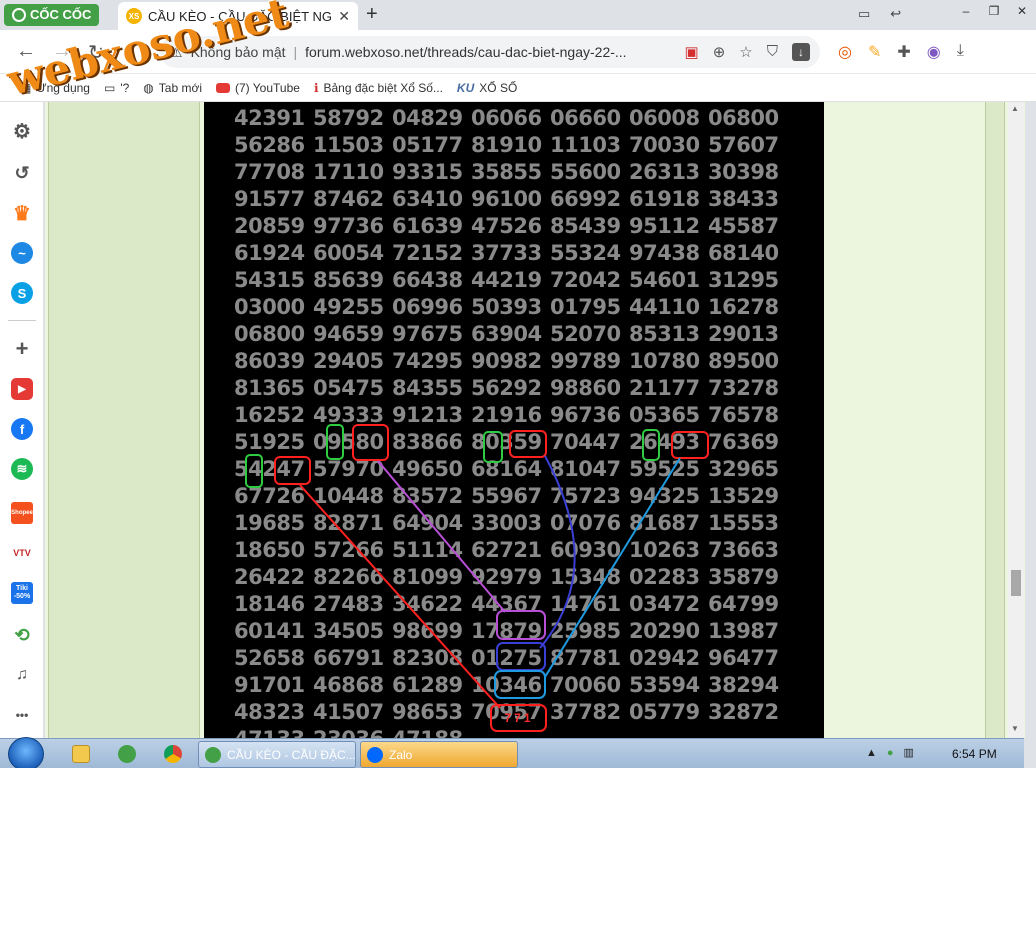  Describe the element at coordinates (719, 52) in the screenshot. I see `zoom-icon: ⊕` at that location.